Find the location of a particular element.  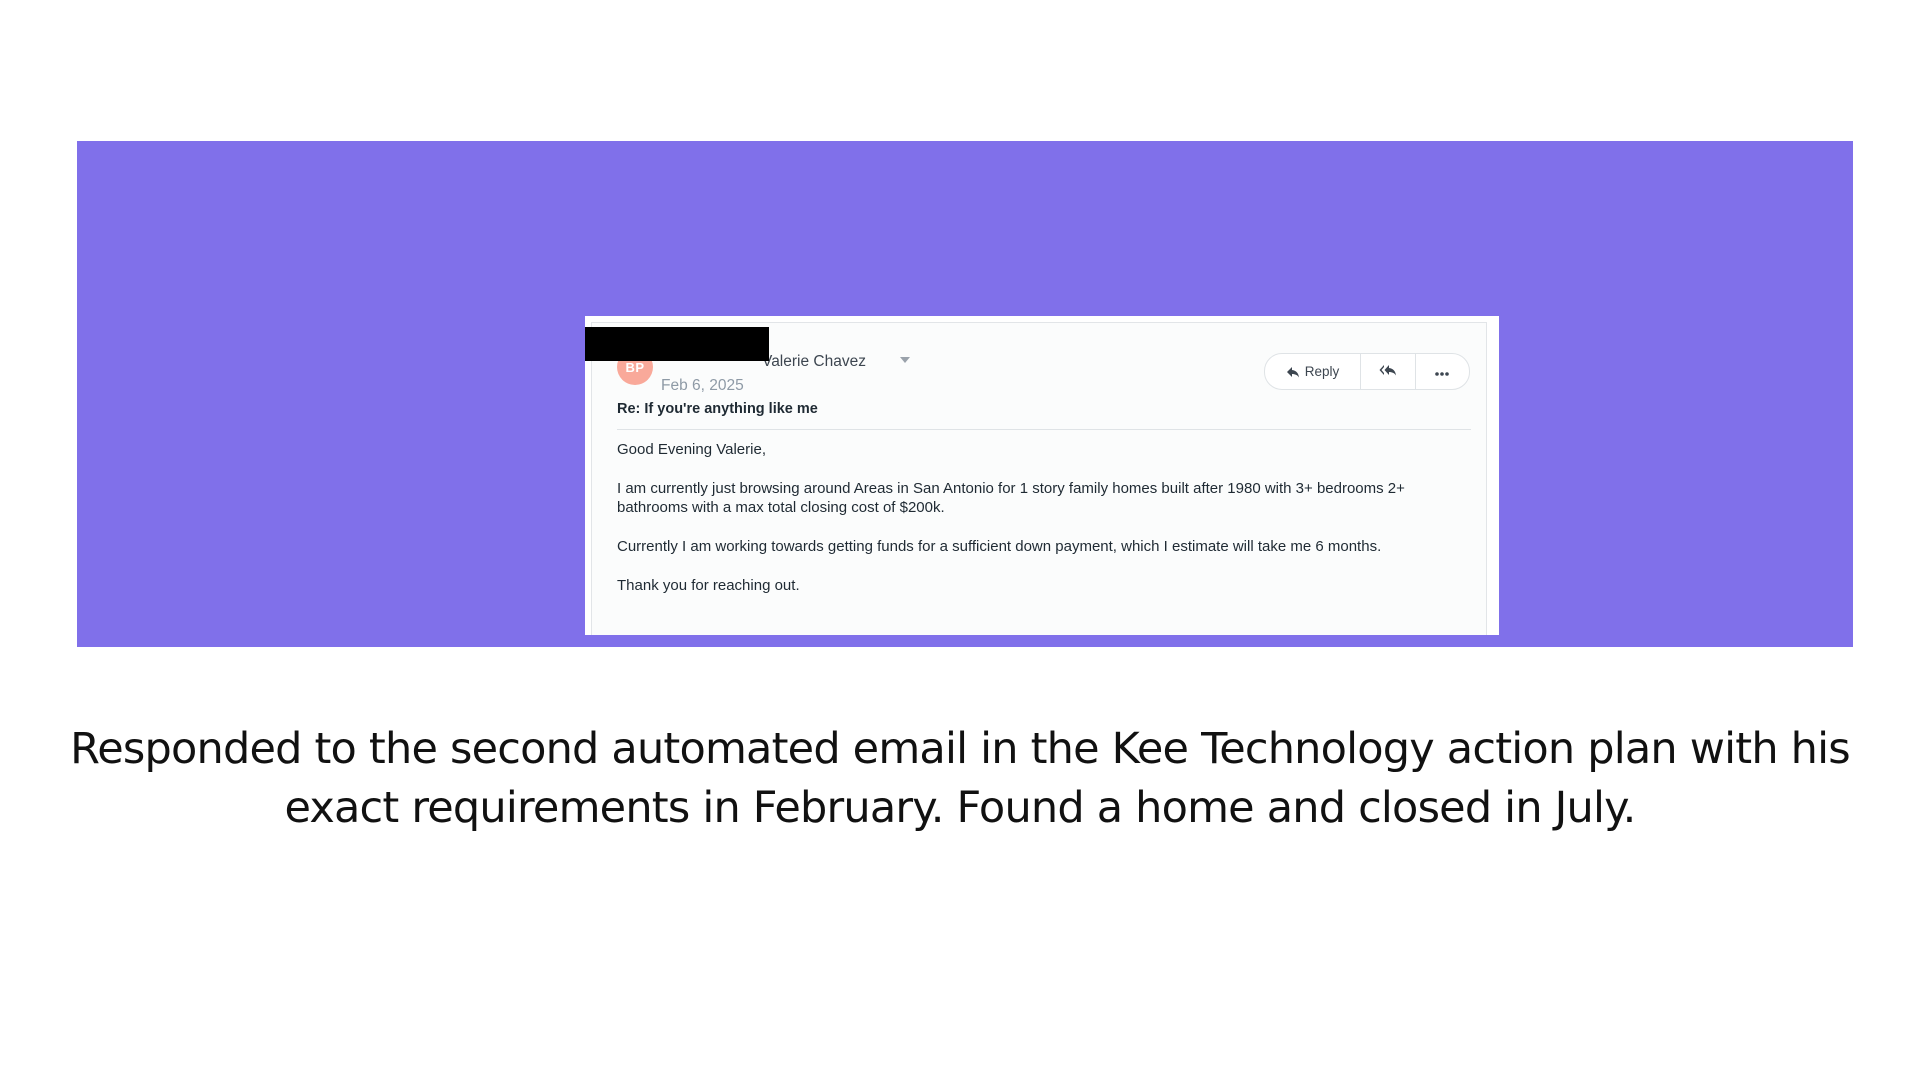

header-divider is located at coordinates (1044, 429).